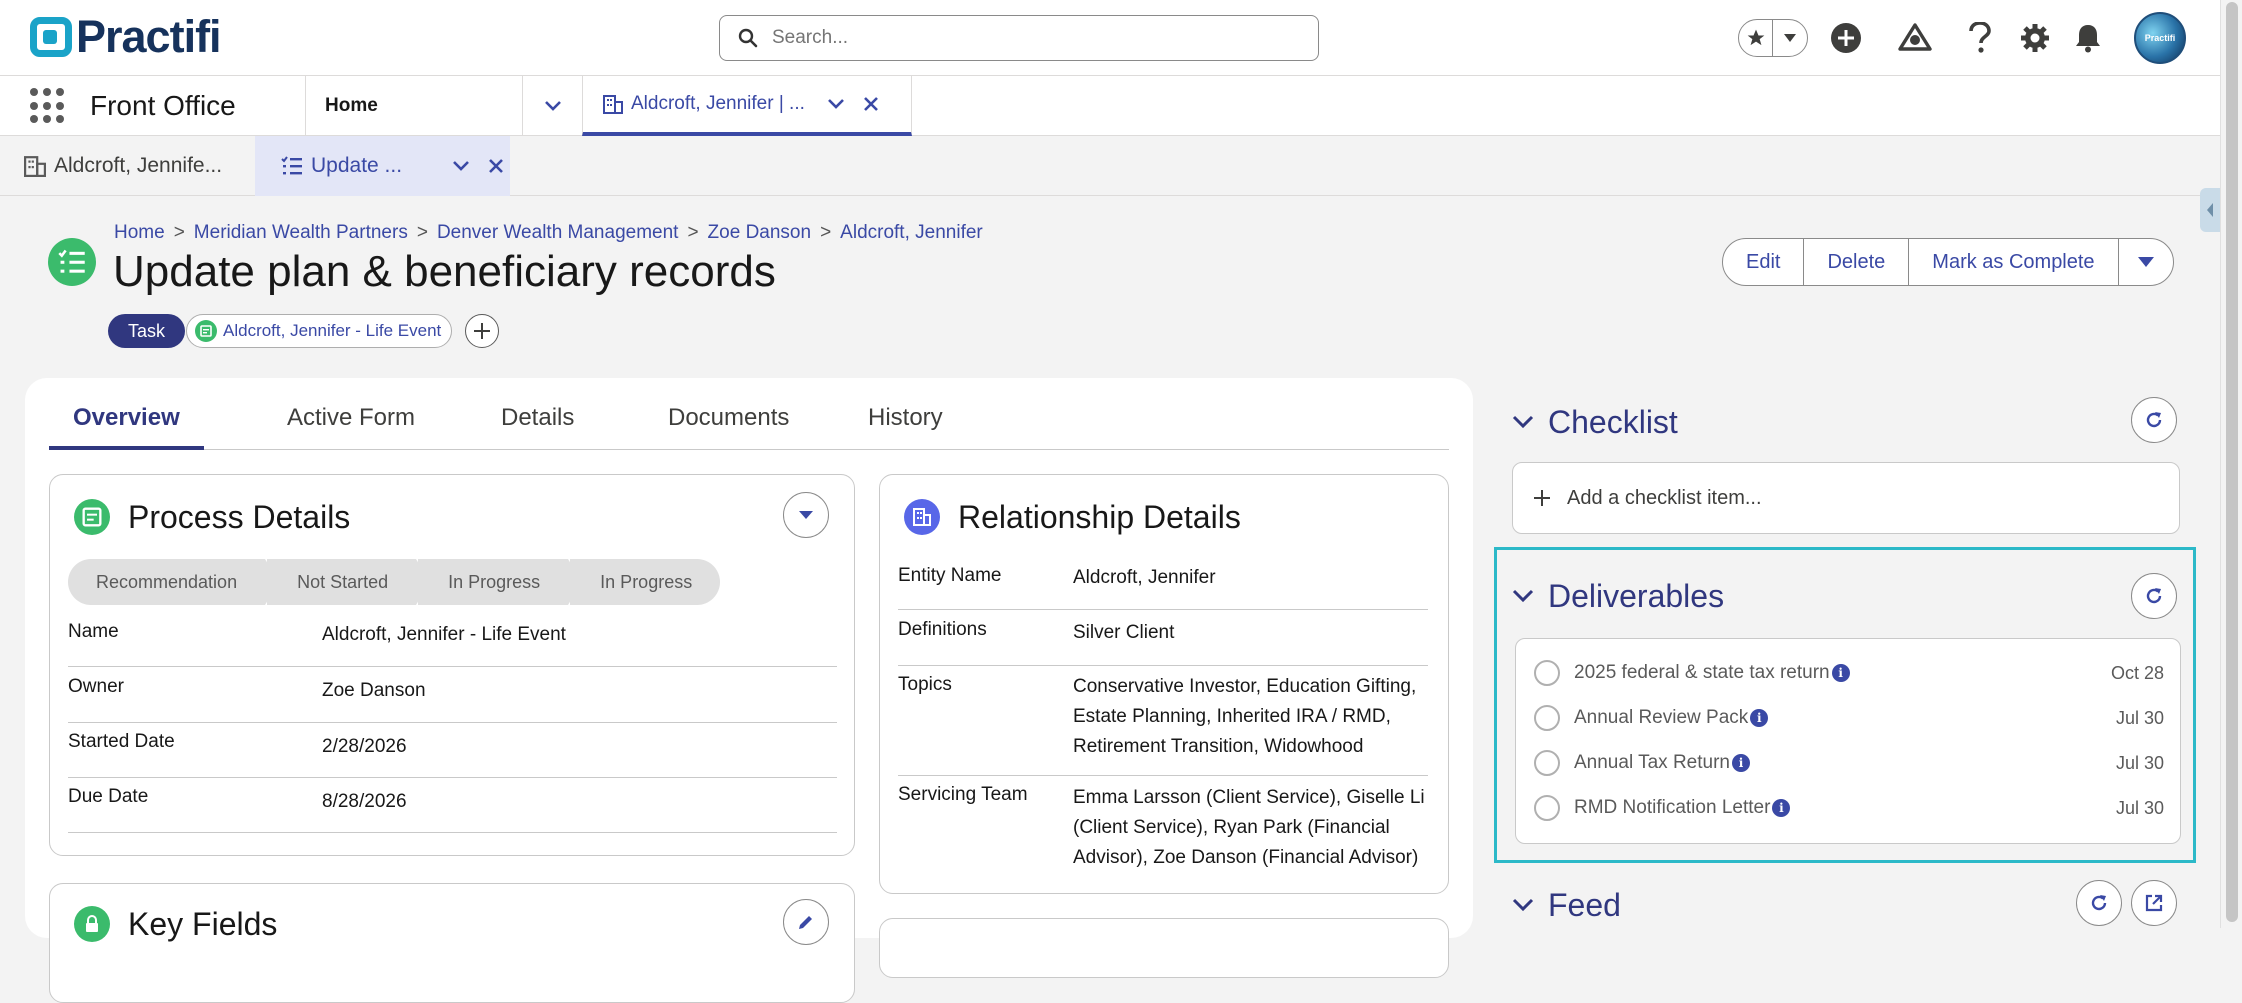 The image size is (2242, 1003). What do you see at coordinates (1030, 38) in the screenshot?
I see `search-input` at bounding box center [1030, 38].